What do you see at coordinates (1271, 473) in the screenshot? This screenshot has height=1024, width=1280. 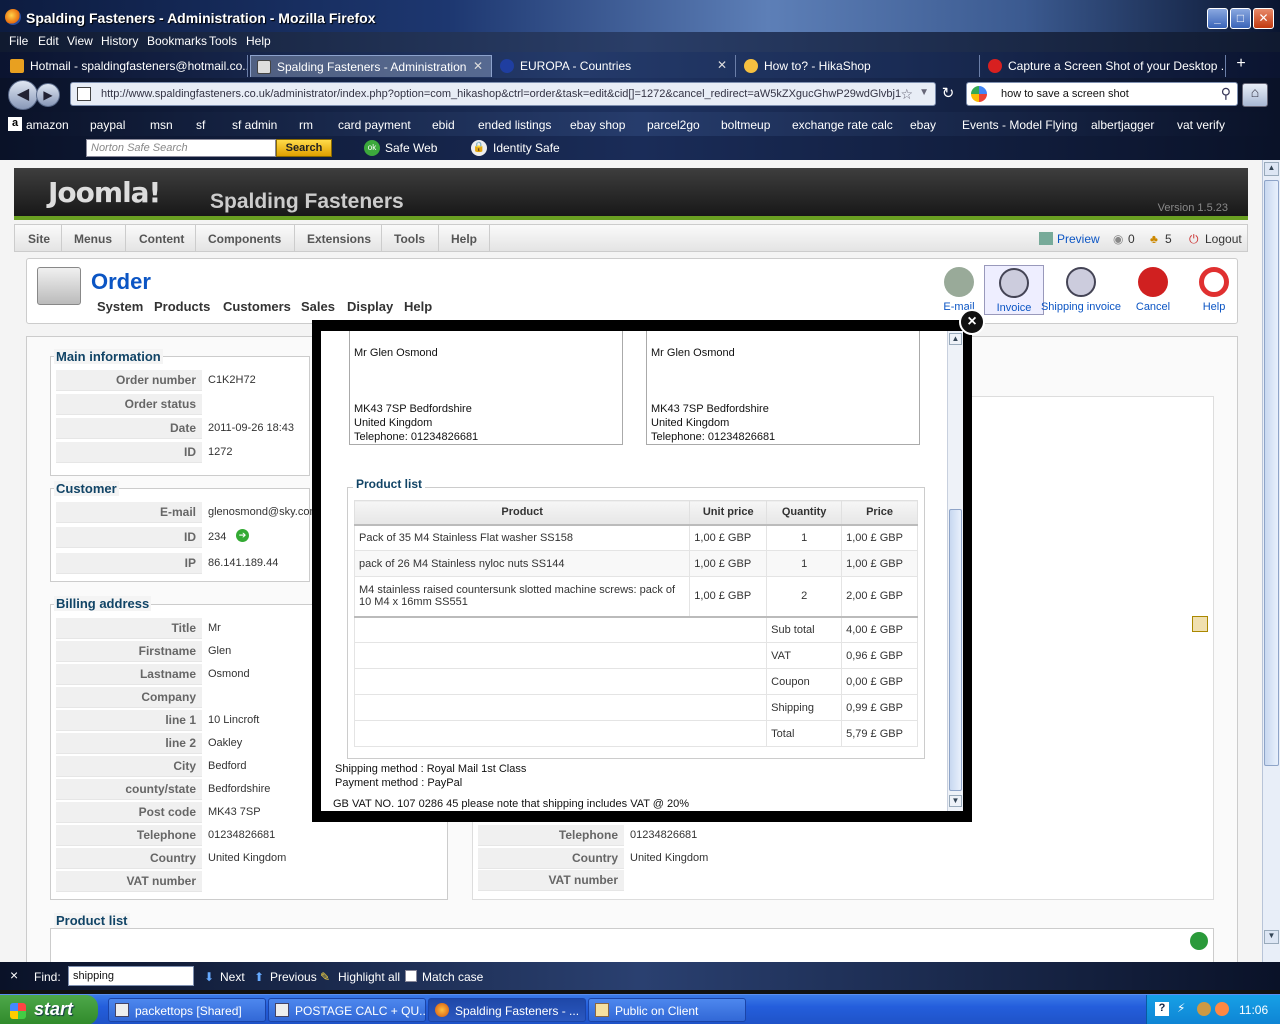 I see `scroll-thumb` at bounding box center [1271, 473].